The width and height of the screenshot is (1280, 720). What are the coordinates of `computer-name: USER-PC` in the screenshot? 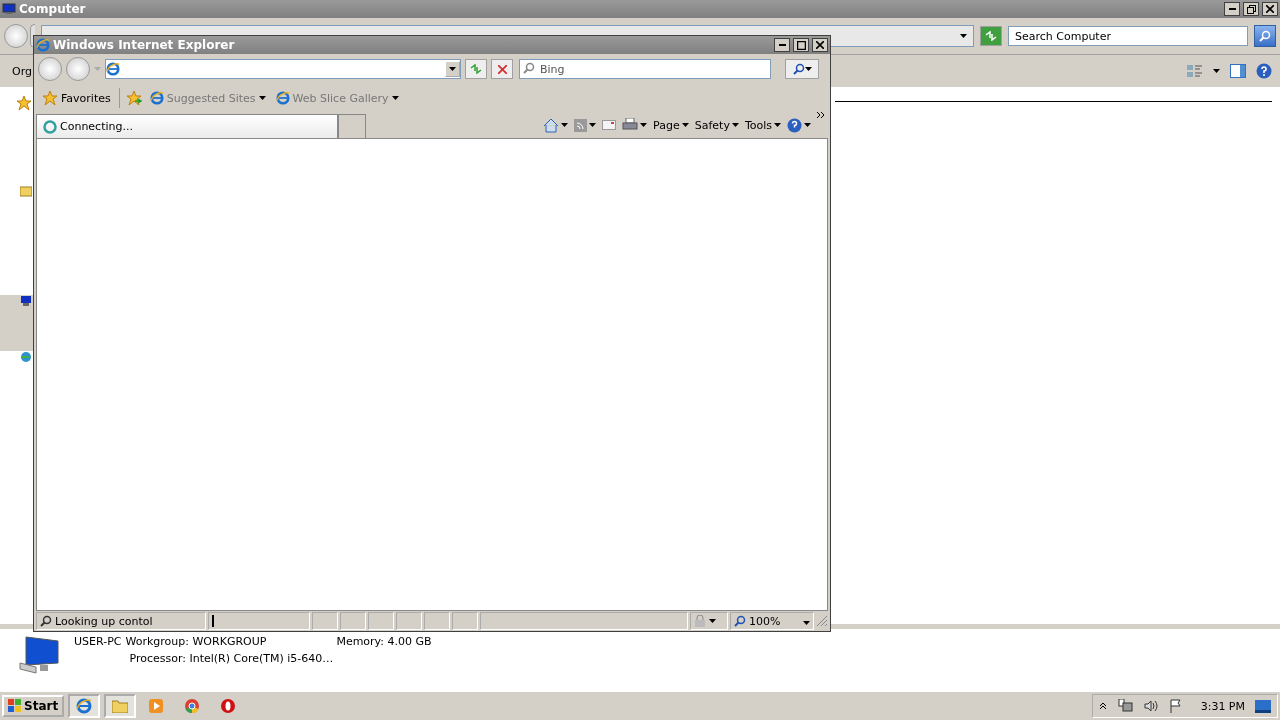 It's located at (98, 641).